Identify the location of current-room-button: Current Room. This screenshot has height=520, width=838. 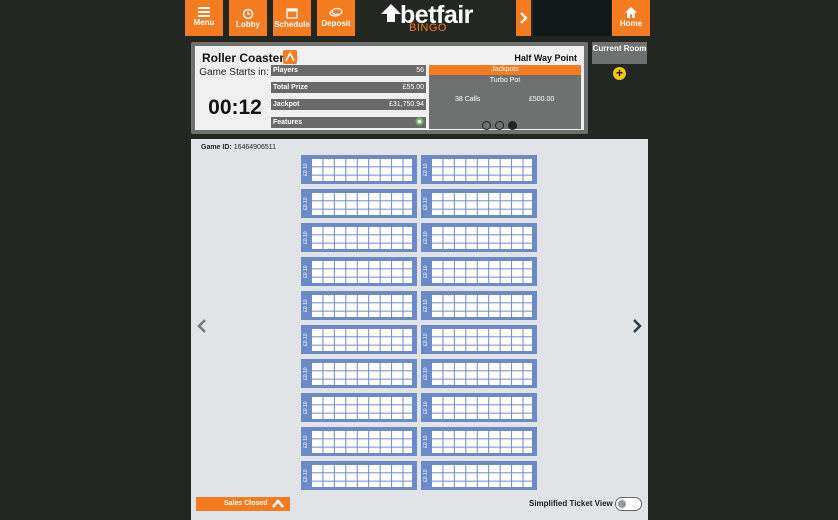
(619, 53).